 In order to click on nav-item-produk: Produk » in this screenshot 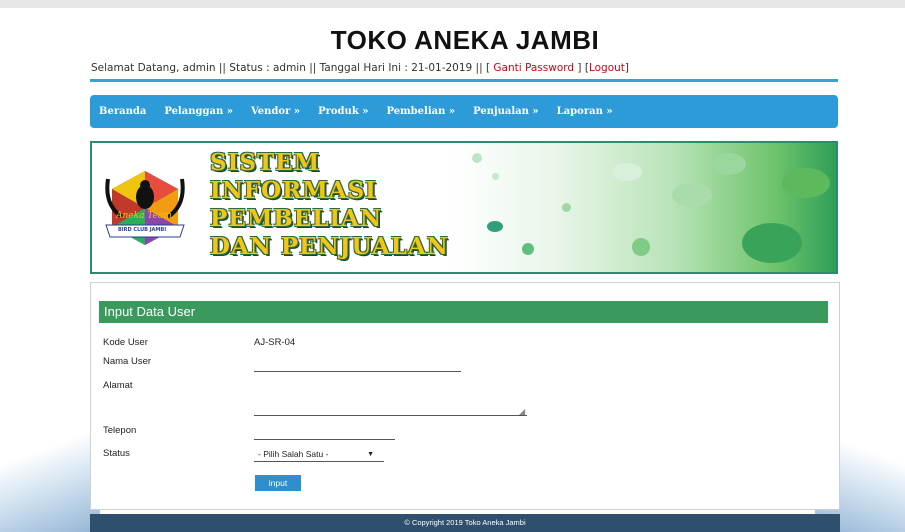, I will do `click(343, 111)`.